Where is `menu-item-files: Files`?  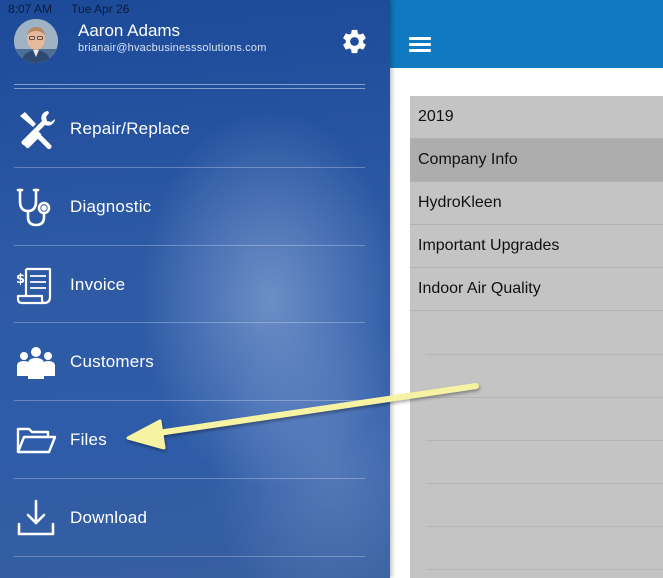 menu-item-files: Files is located at coordinates (189, 439).